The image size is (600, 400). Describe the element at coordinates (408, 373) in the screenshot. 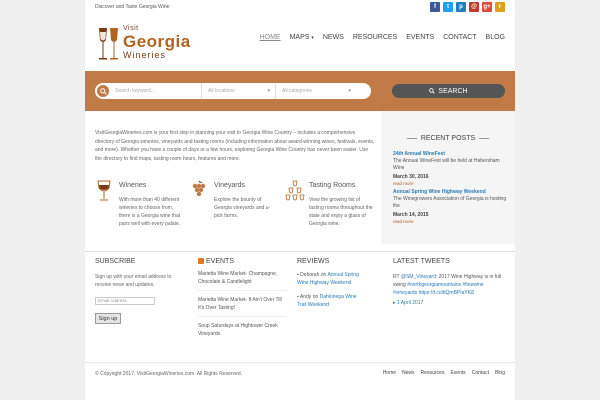

I see `footer-link-news: News` at that location.